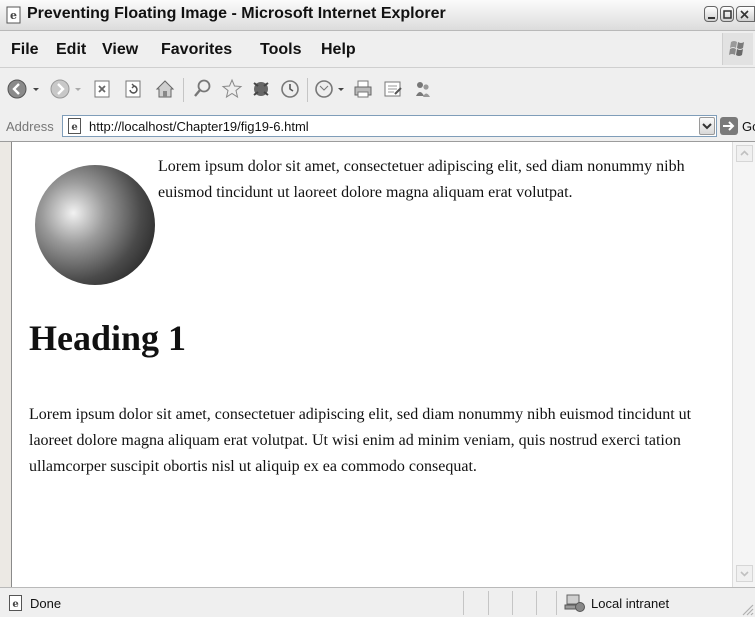 The height and width of the screenshot is (617, 755). Describe the element at coordinates (325, 89) in the screenshot. I see `mail-icon` at that location.